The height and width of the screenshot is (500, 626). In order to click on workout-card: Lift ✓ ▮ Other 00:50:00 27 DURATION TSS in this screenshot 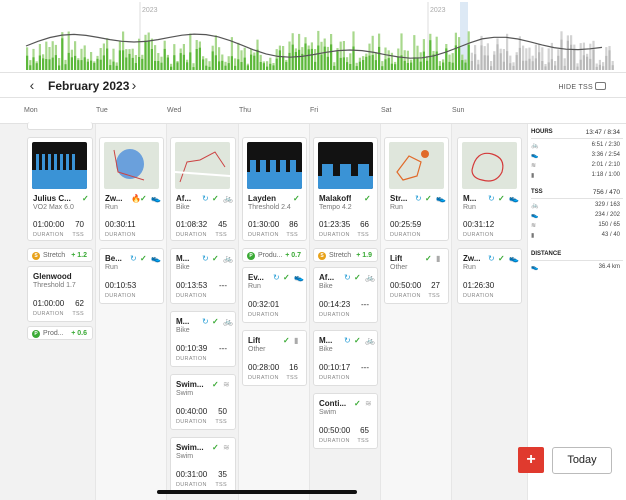, I will do `click(416, 276)`.